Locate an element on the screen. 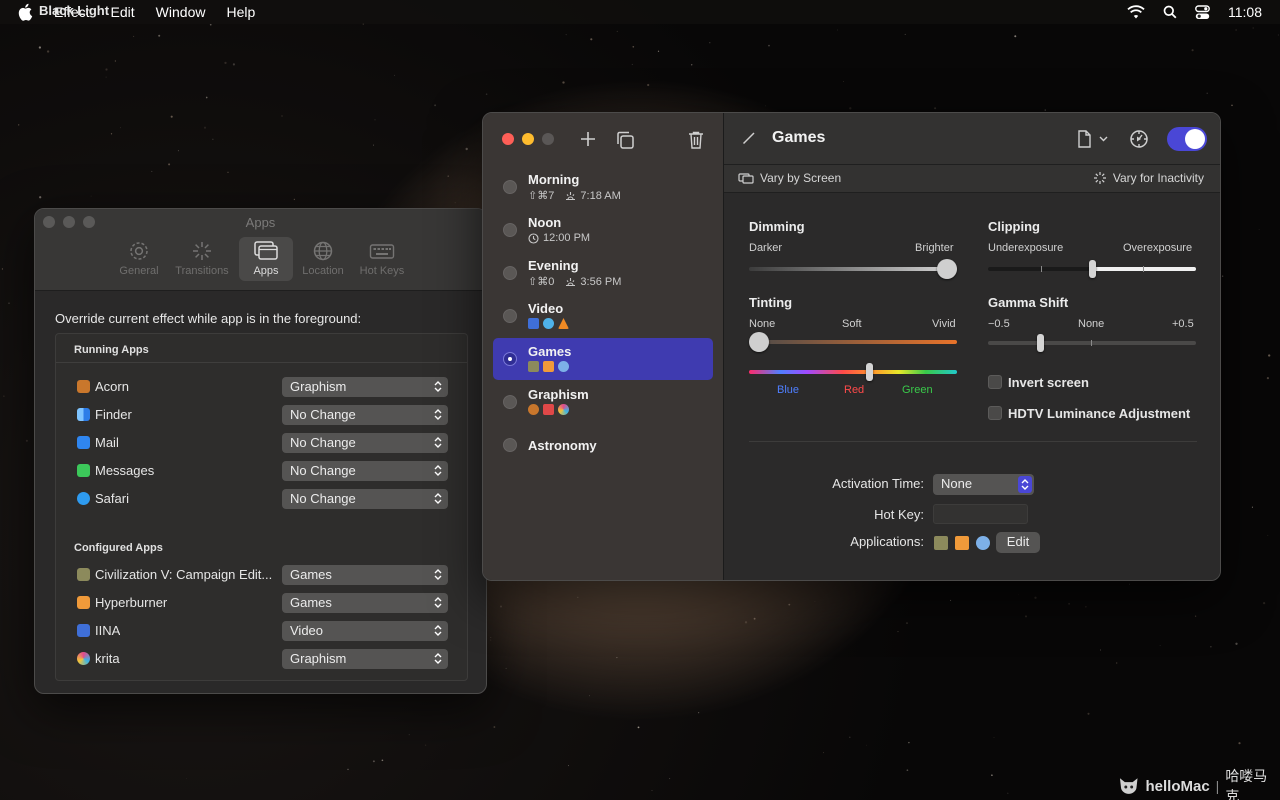 The height and width of the screenshot is (800, 1280). zoom-window-button is located at coordinates (548, 139).